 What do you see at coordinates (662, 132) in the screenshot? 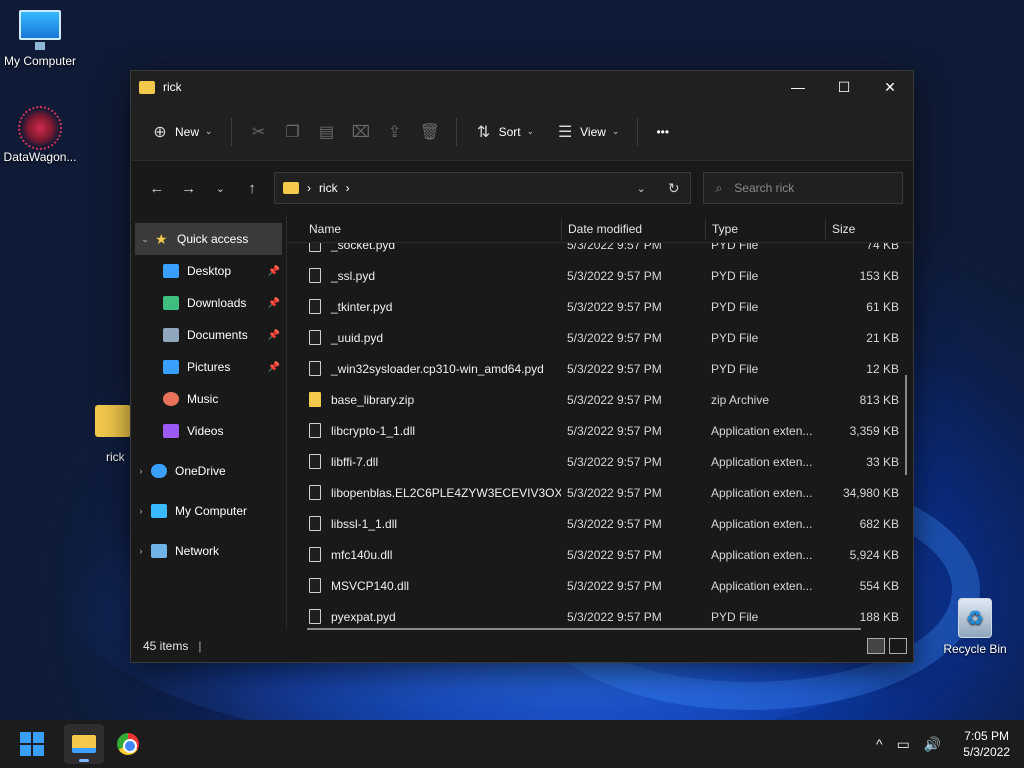
I see `more-options-button: •••` at bounding box center [662, 132].